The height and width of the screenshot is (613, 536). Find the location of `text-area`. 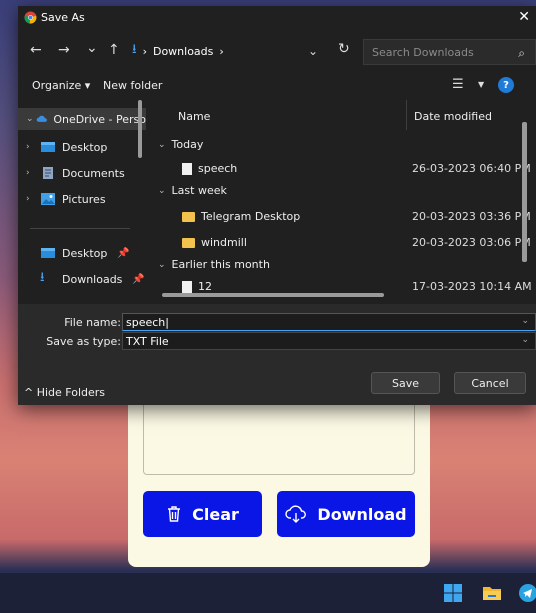

text-area is located at coordinates (279, 435).